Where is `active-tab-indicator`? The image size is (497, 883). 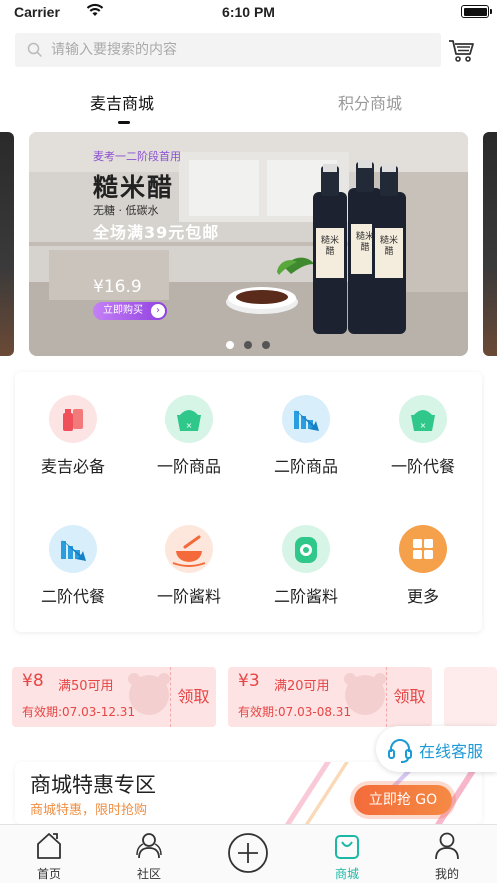 active-tab-indicator is located at coordinates (124, 122).